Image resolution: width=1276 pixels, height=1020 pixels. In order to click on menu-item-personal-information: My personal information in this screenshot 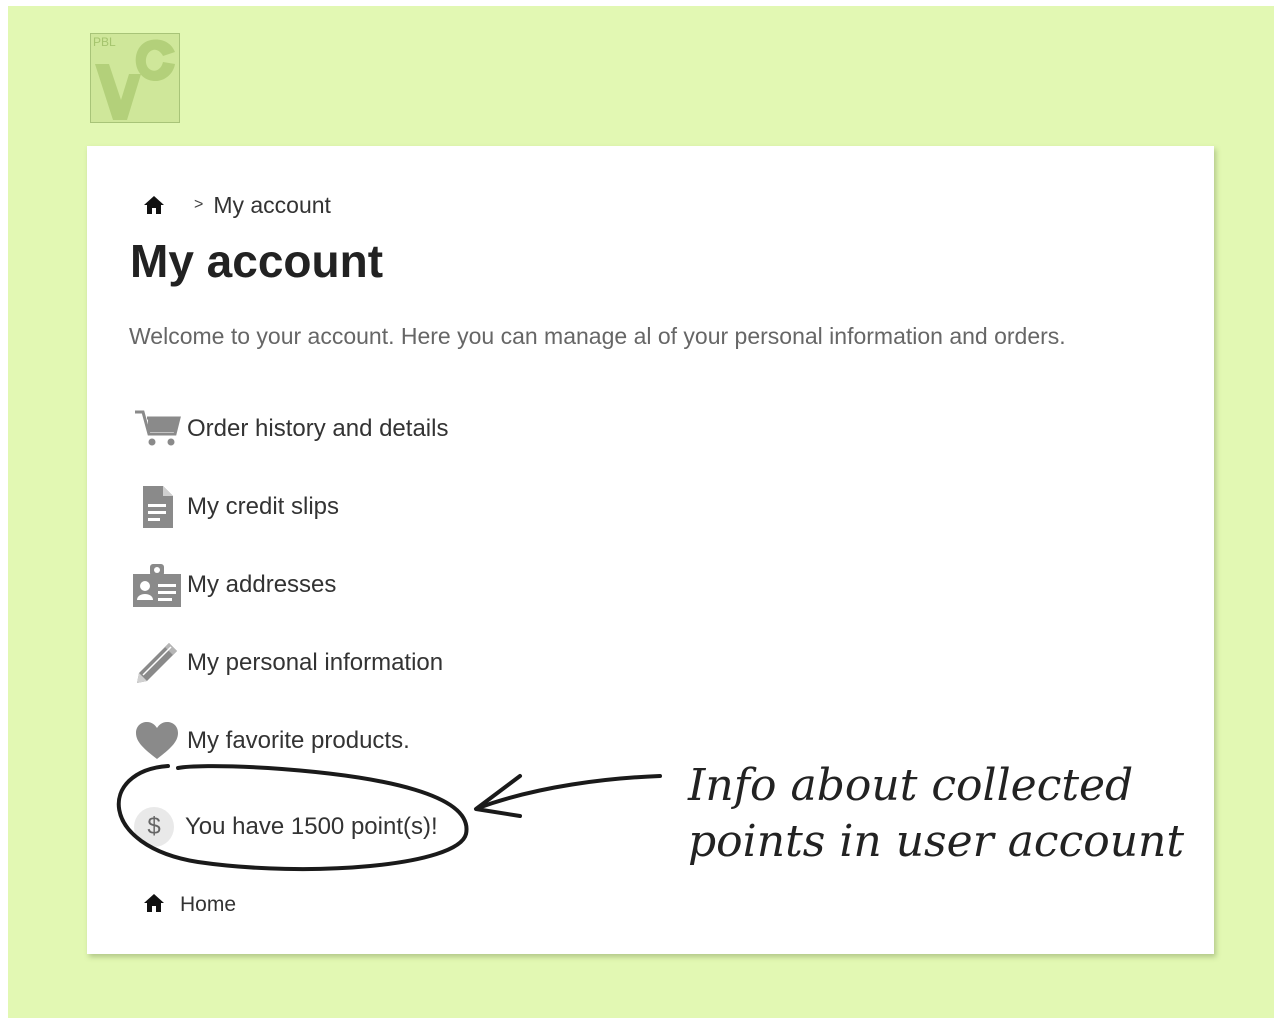, I will do `click(286, 663)`.